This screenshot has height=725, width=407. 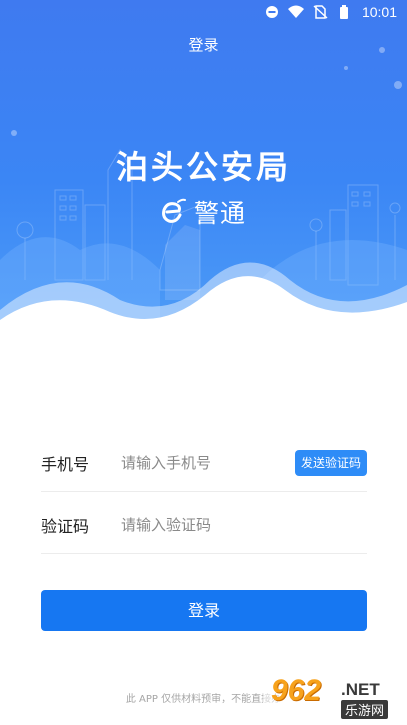 I want to click on code-label: 验证码, so click(x=65, y=526).